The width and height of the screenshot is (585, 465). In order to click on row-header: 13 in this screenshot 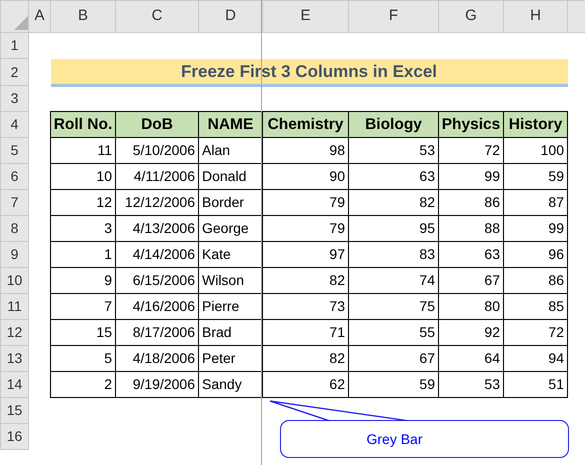, I will do `click(14, 359)`.